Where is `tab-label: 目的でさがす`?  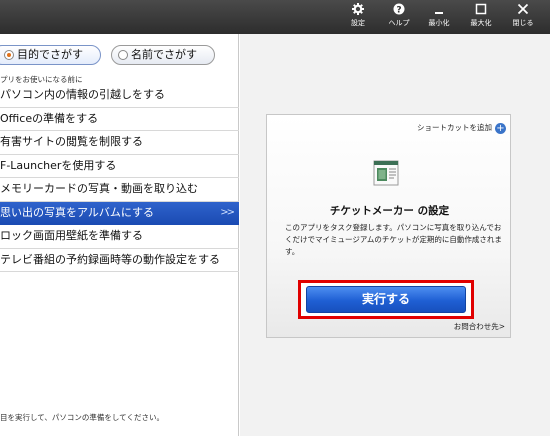
tab-label: 目的でさがす is located at coordinates (50, 54).